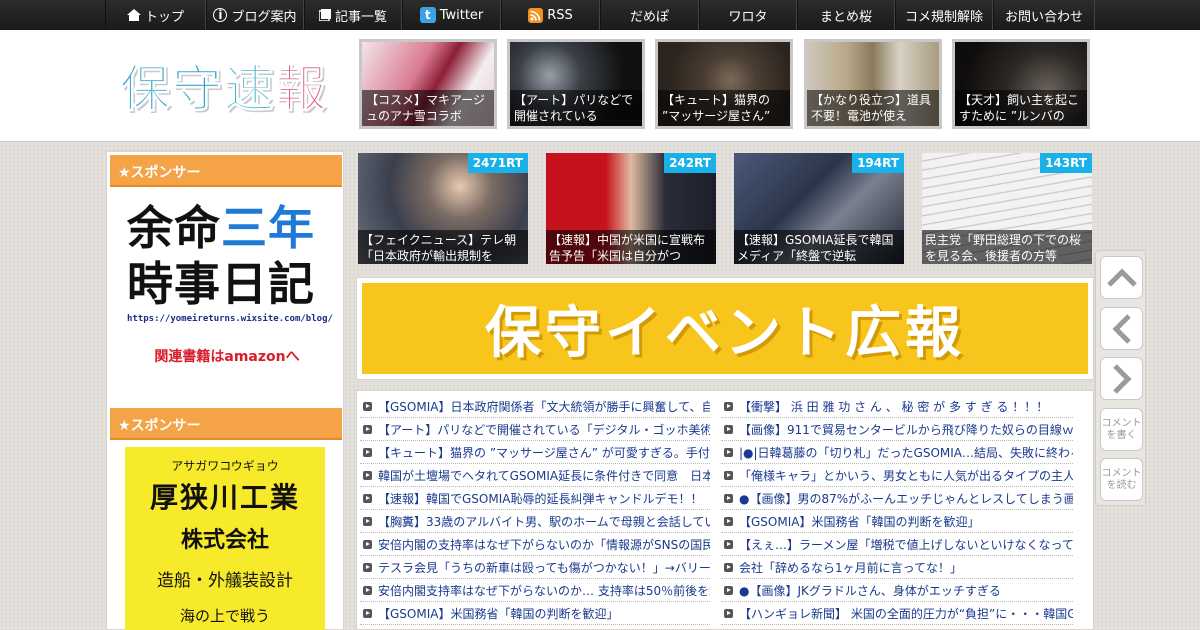  What do you see at coordinates (906, 452) in the screenshot?
I see `list-item-title: |●|日韓葛藤の「切り札」だったGSOMIA…結局、失敗に終わる` at bounding box center [906, 452].